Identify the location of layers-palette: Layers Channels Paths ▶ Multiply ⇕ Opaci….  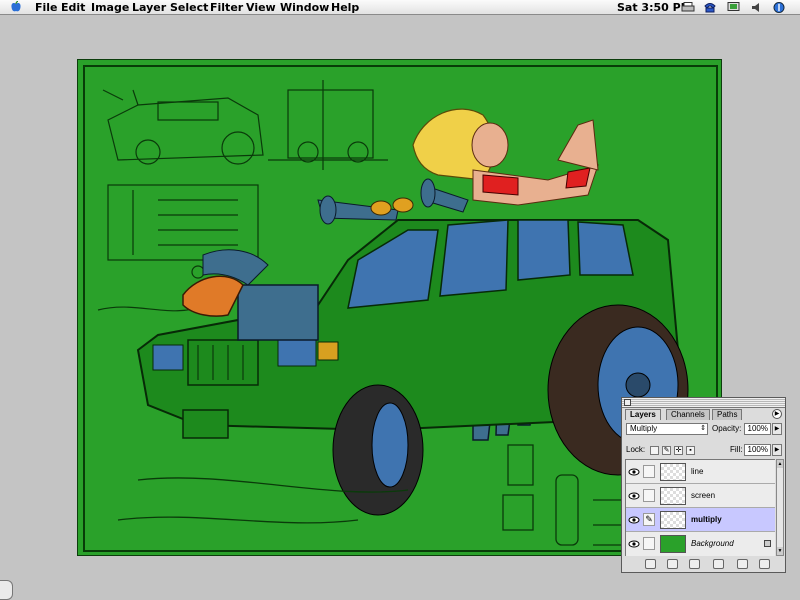
(703, 485).